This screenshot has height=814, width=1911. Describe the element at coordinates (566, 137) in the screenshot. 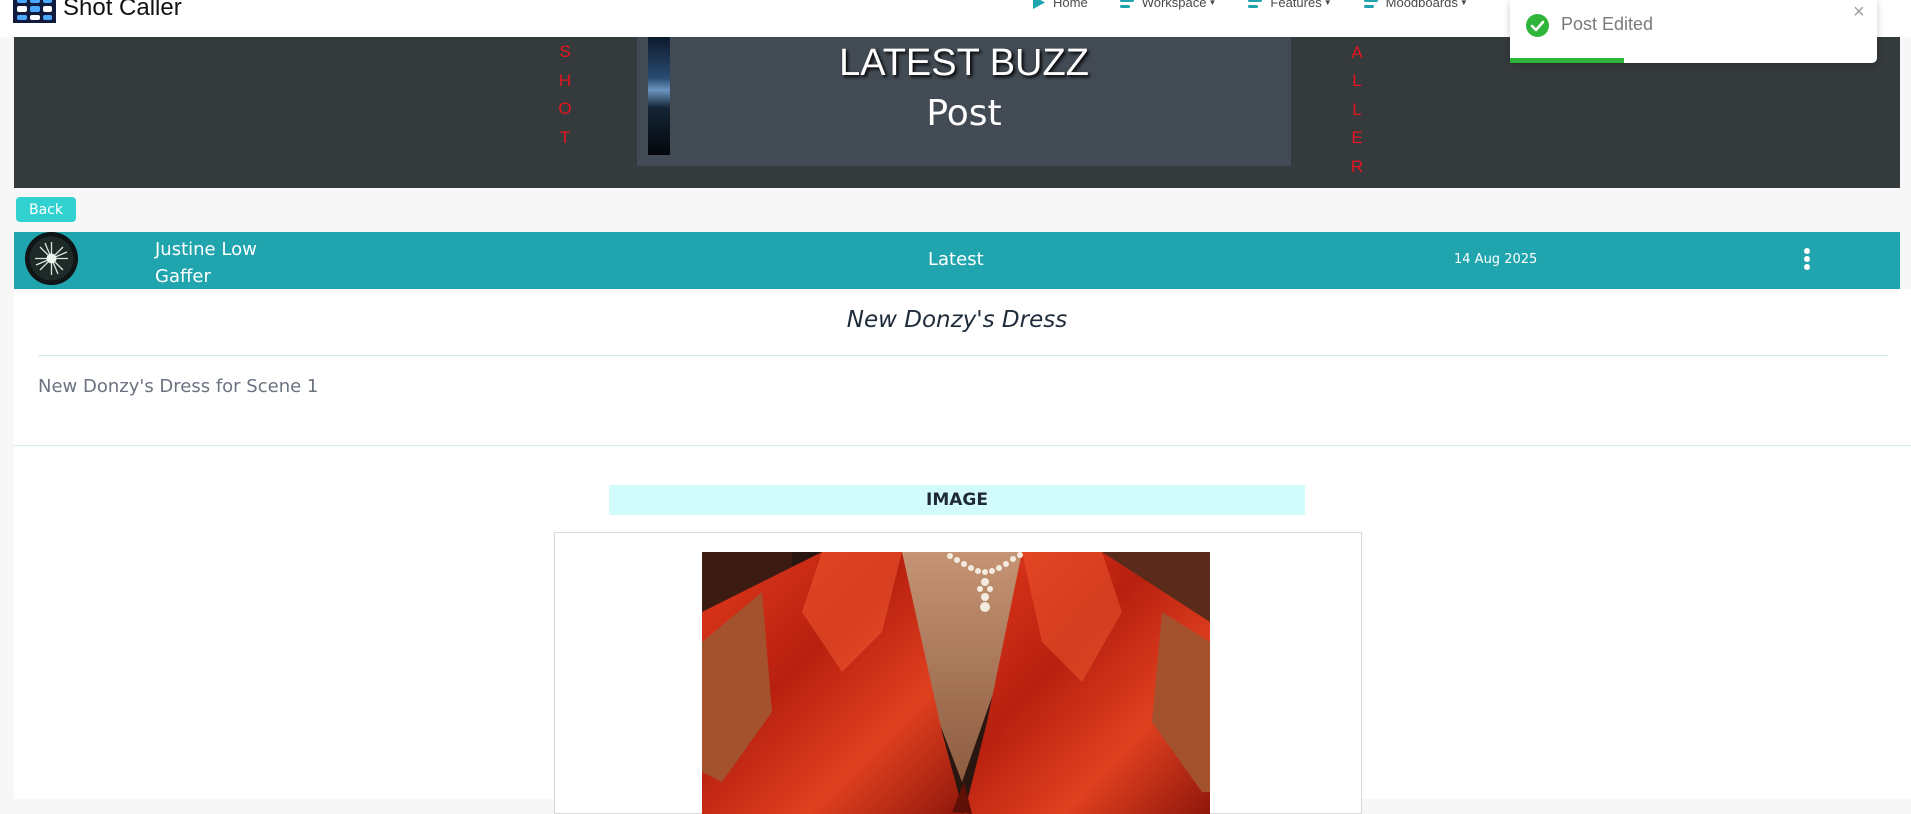

I see `letter: T` at that location.